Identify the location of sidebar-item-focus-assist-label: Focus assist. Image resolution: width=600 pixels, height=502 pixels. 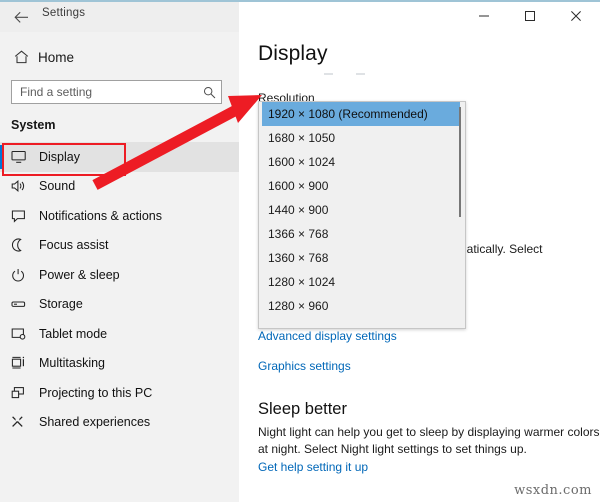
(74, 245).